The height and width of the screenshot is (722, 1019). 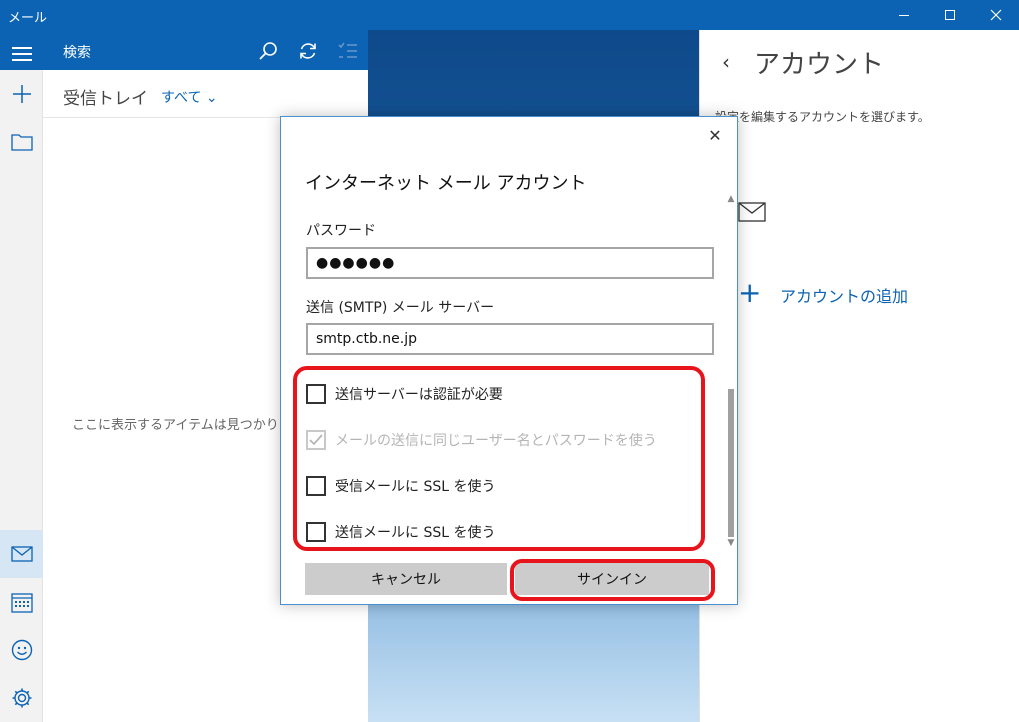 What do you see at coordinates (731, 463) in the screenshot?
I see `scroll-thumb` at bounding box center [731, 463].